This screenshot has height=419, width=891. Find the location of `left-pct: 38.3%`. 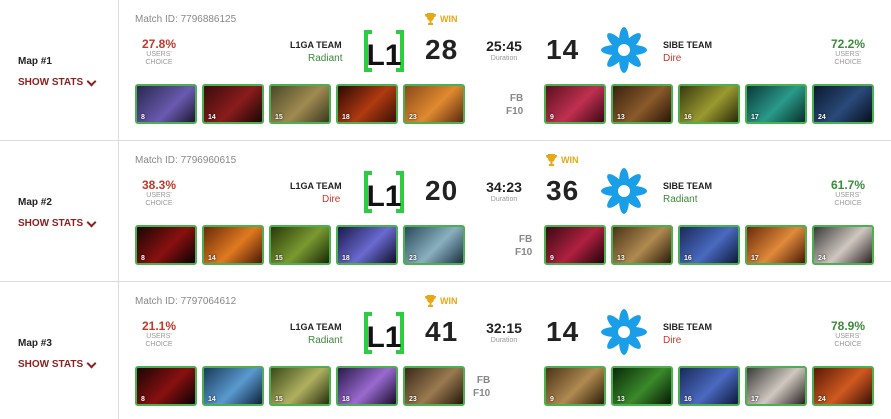

left-pct: 38.3% is located at coordinates (159, 185).